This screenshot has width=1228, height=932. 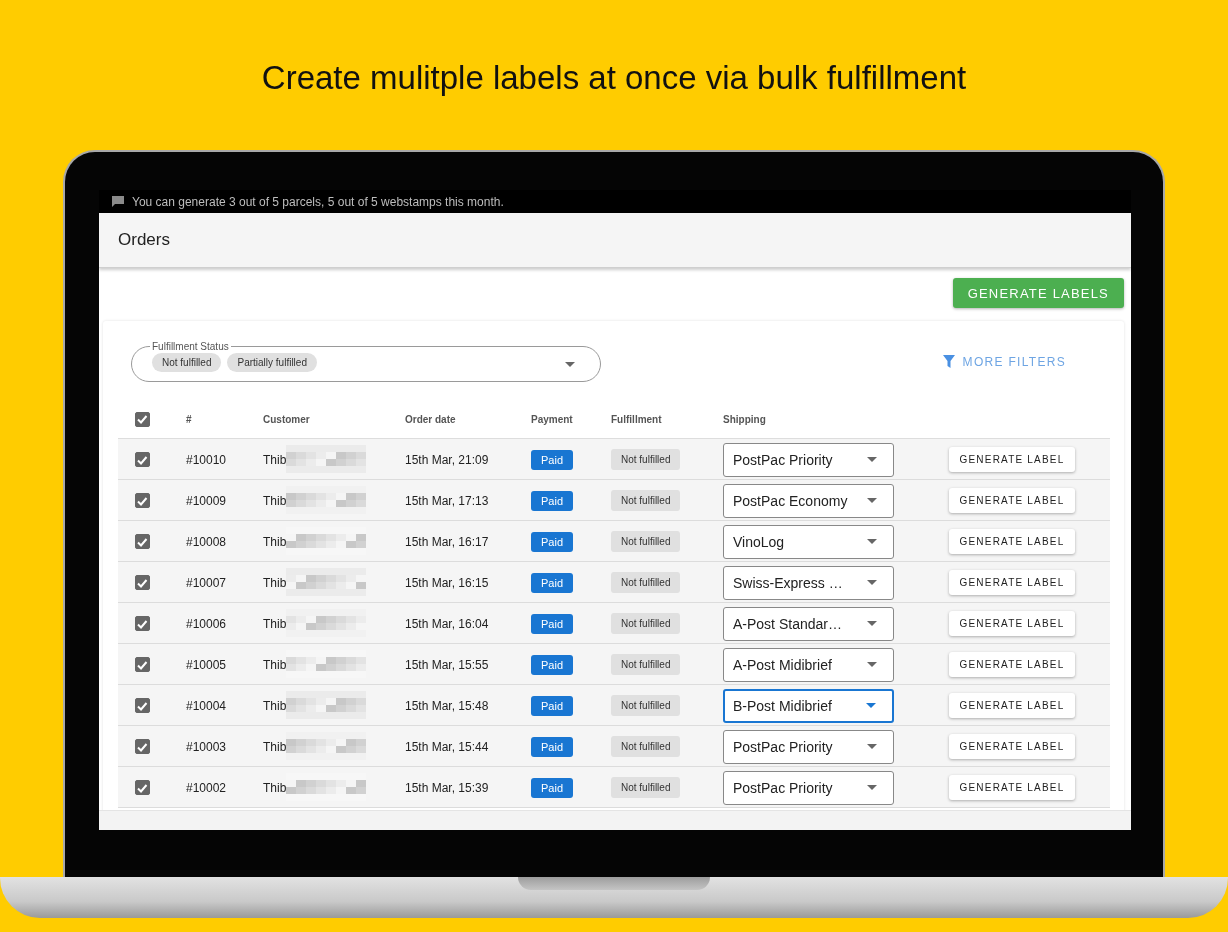 What do you see at coordinates (286, 419) in the screenshot?
I see `column-header: Customer` at bounding box center [286, 419].